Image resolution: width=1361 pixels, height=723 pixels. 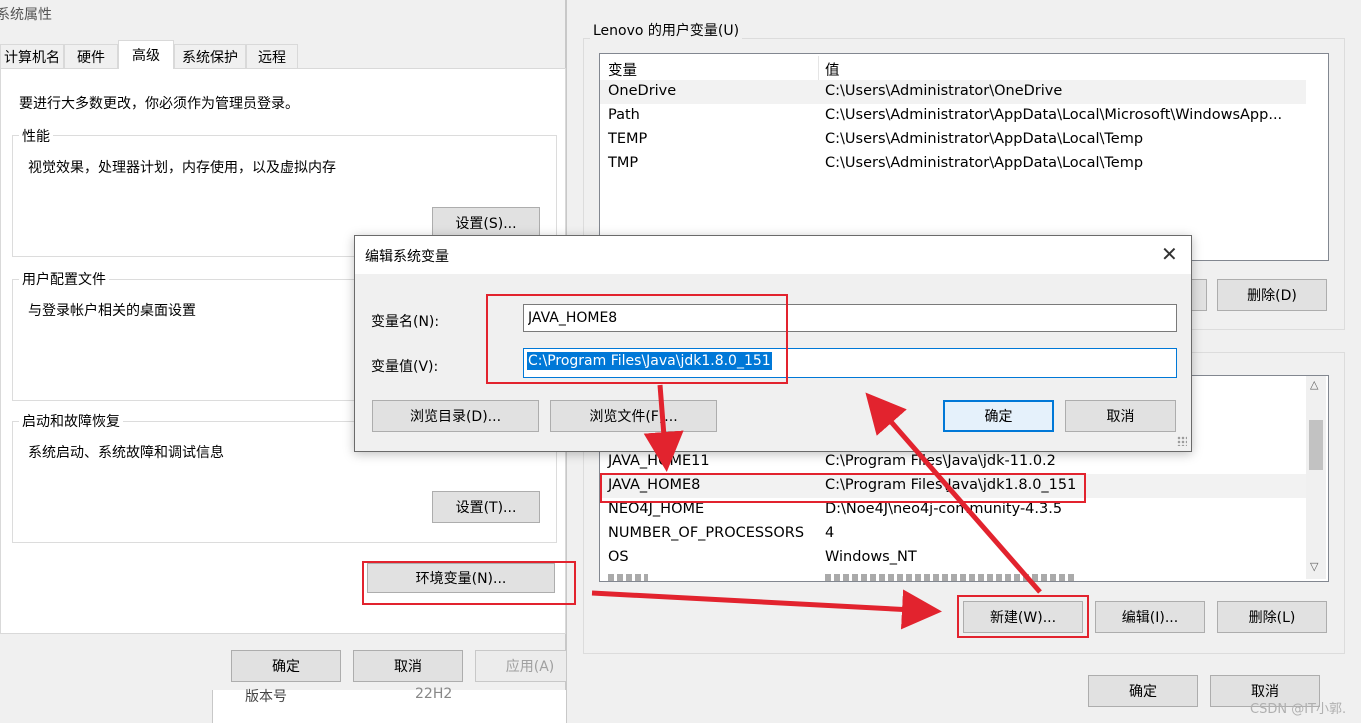 What do you see at coordinates (766, 609) in the screenshot?
I see `arrow-to-new-button` at bounding box center [766, 609].